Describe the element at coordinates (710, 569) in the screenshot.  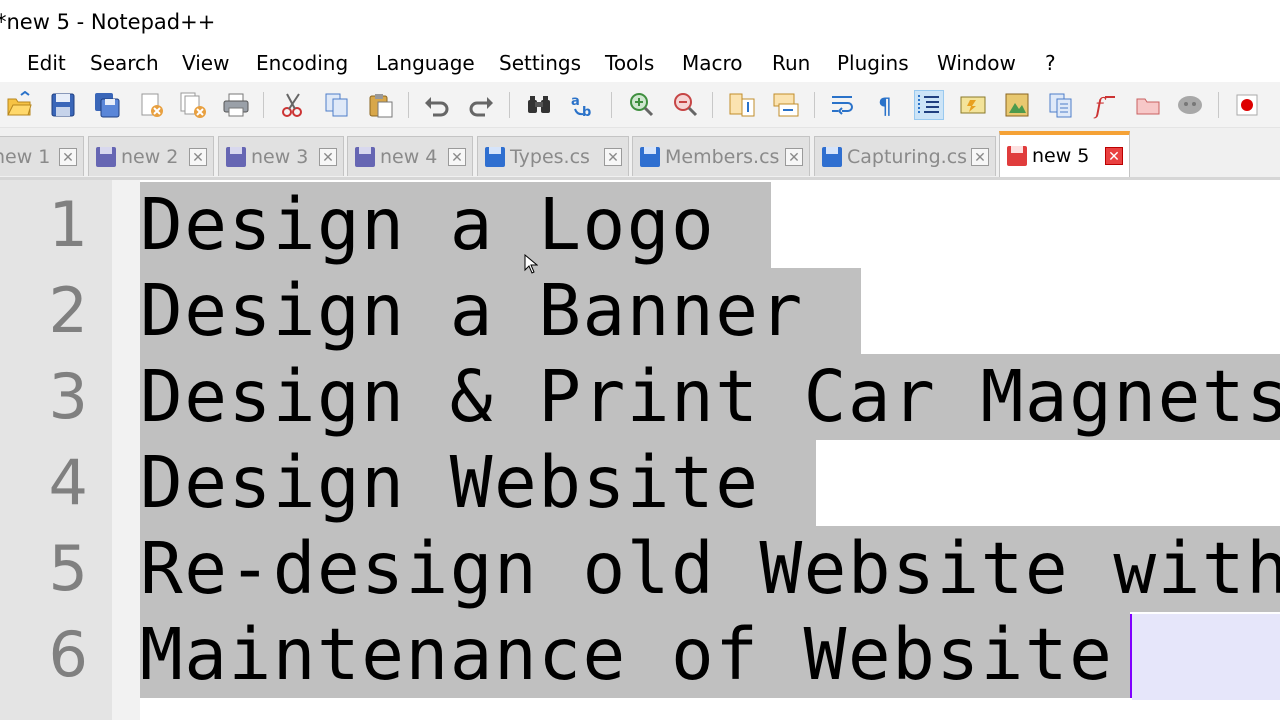
I see `text-line: Re-design old Website with` at that location.